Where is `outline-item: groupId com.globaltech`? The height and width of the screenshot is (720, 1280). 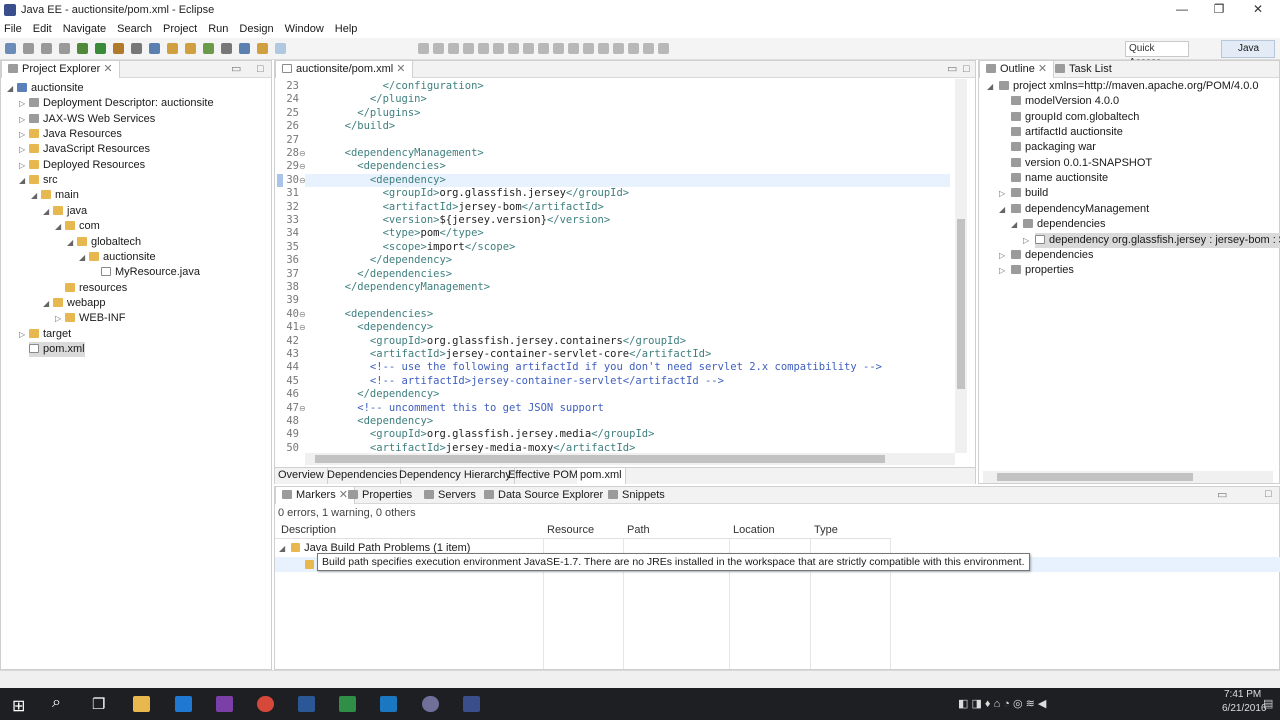 outline-item: groupId com.globaltech is located at coordinates (1075, 117).